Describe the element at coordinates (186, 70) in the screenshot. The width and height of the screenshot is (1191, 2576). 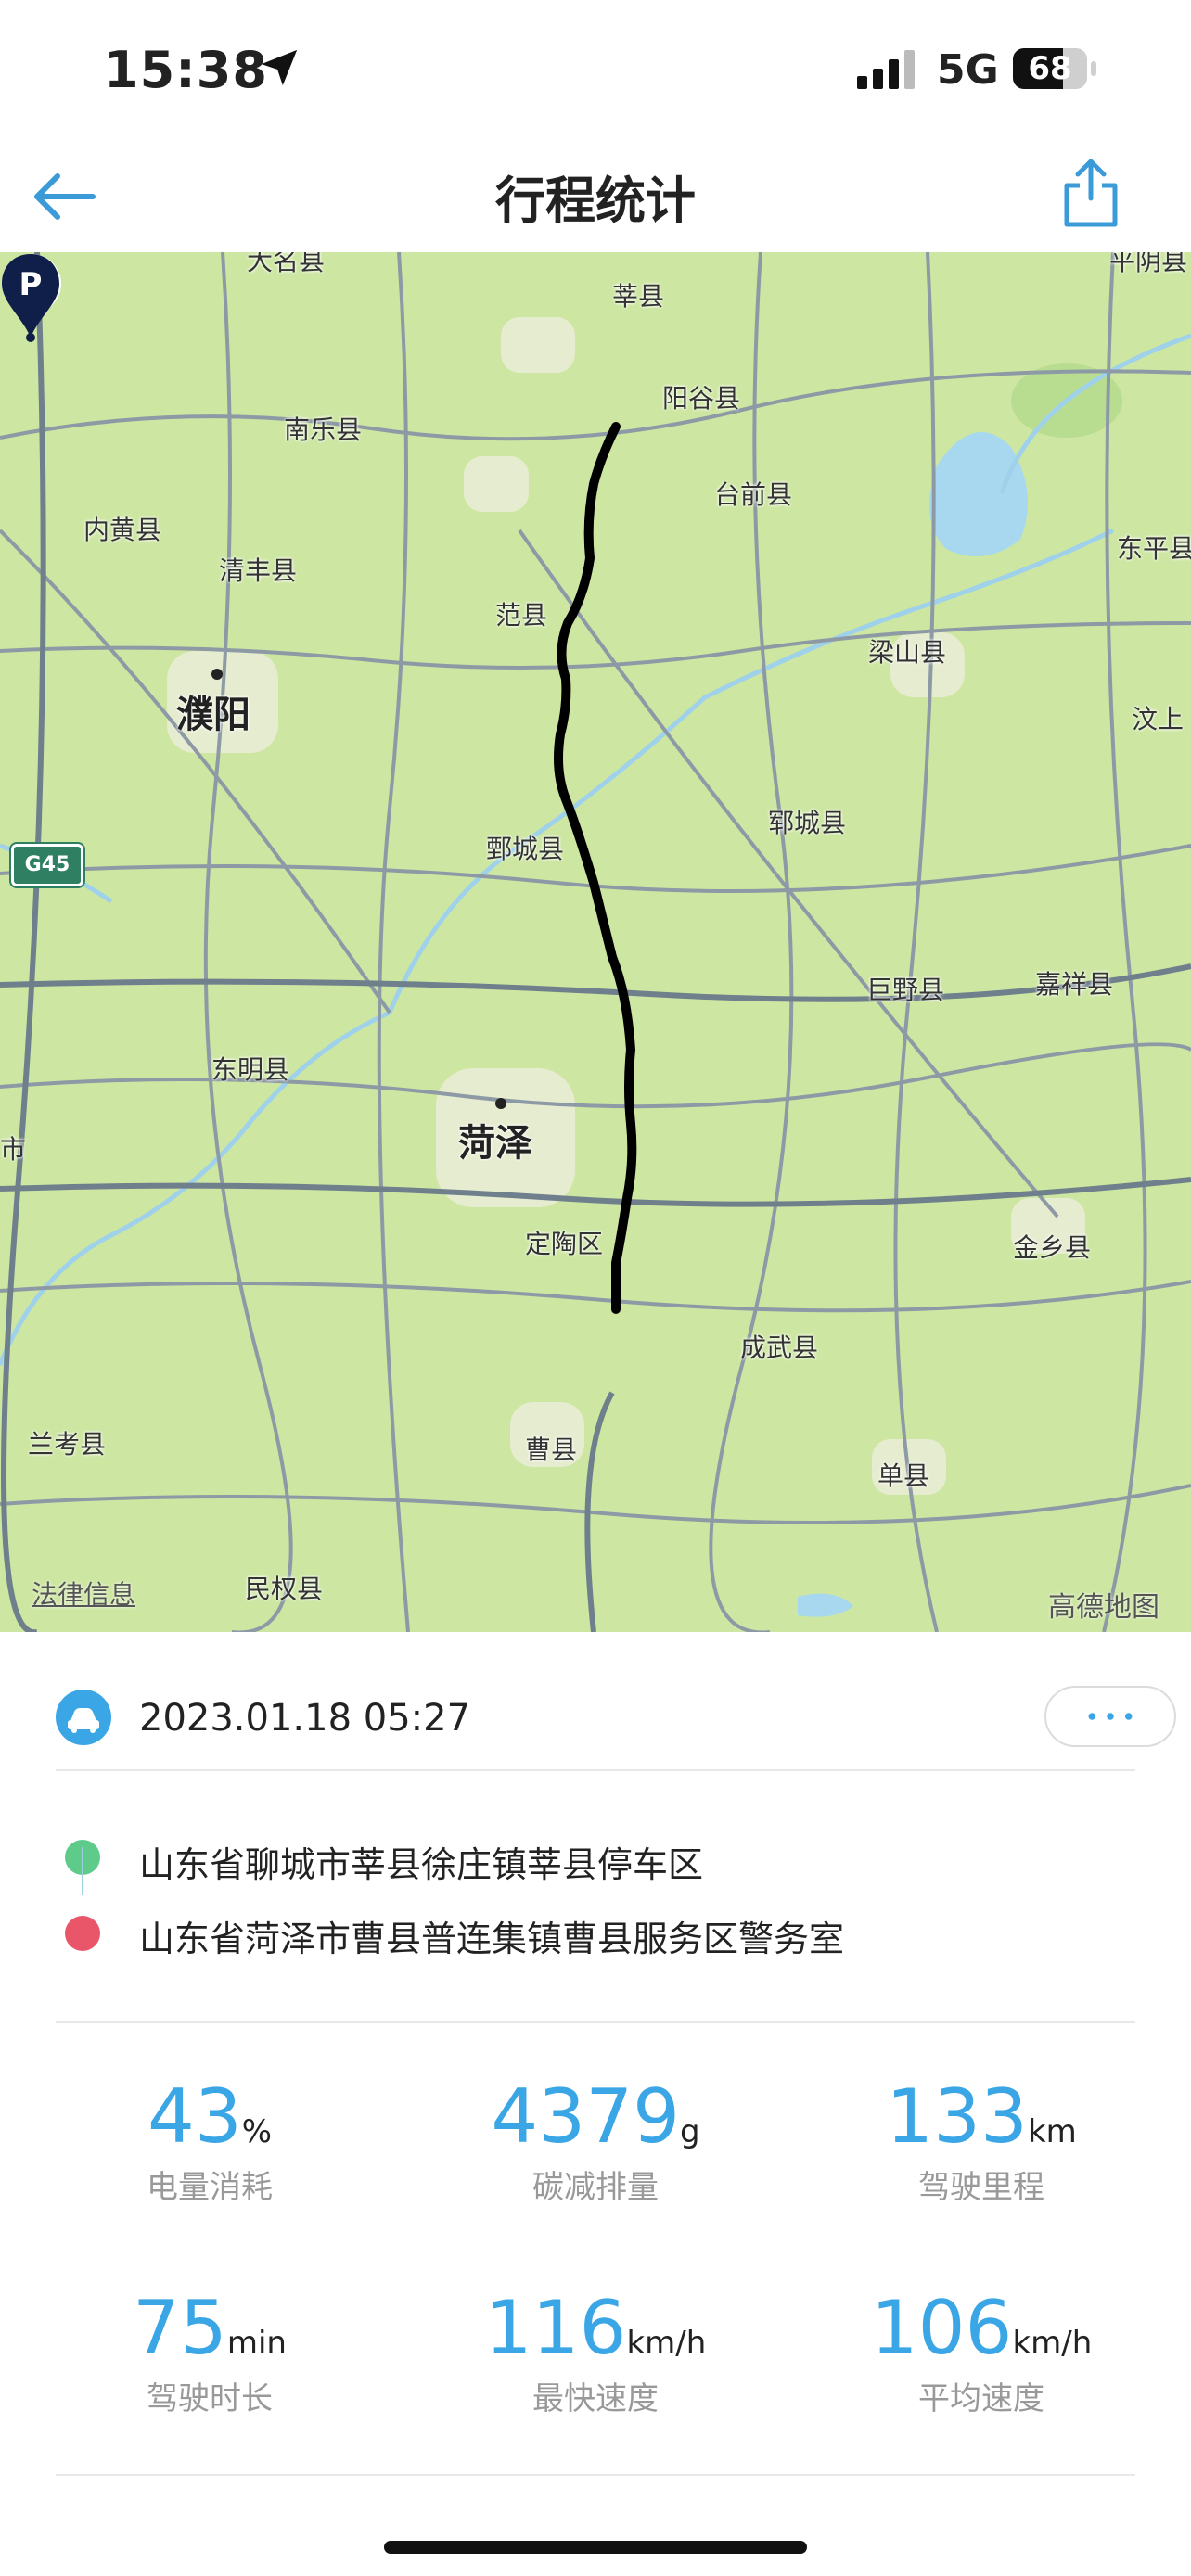
I see `status-time: 15:38` at that location.